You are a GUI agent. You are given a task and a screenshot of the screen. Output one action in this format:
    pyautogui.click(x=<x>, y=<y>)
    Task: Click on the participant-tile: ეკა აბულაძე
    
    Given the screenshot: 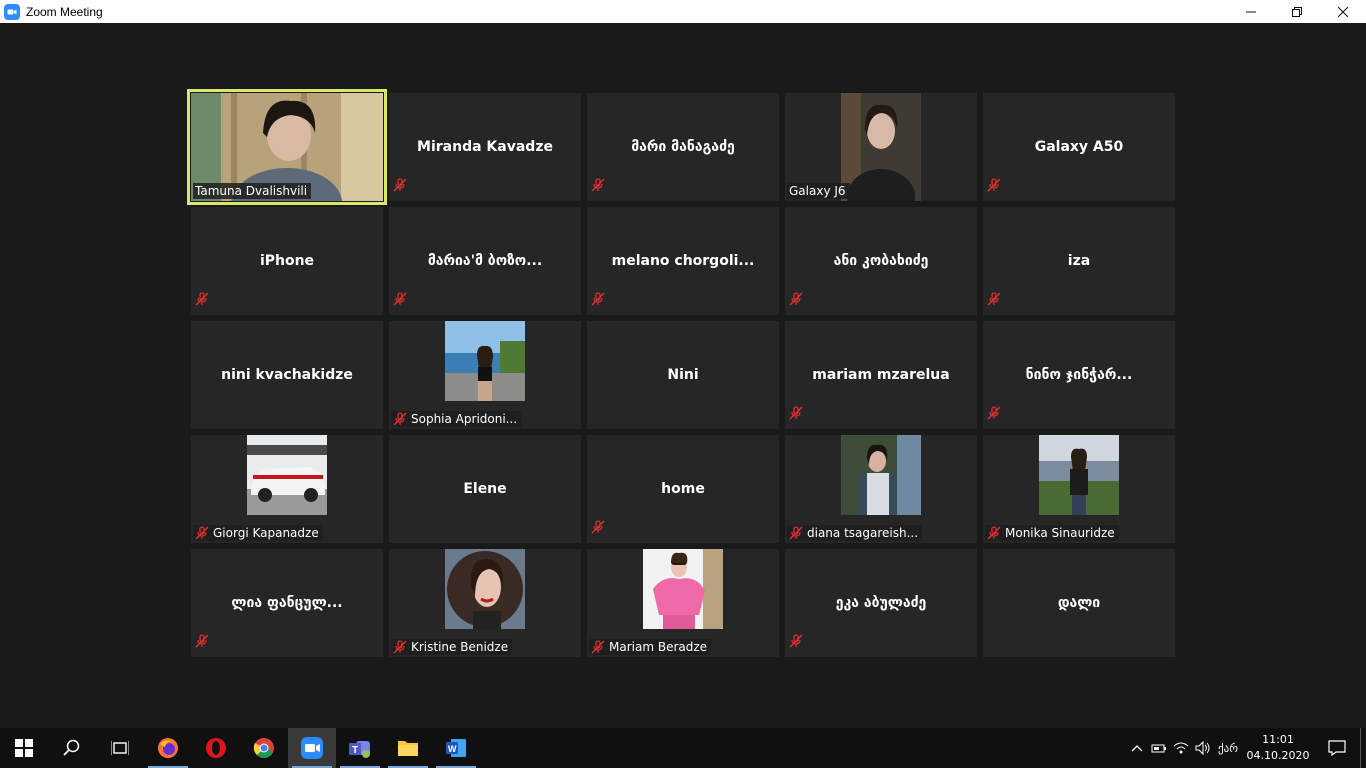 What is the action you would take?
    pyautogui.click(x=881, y=603)
    